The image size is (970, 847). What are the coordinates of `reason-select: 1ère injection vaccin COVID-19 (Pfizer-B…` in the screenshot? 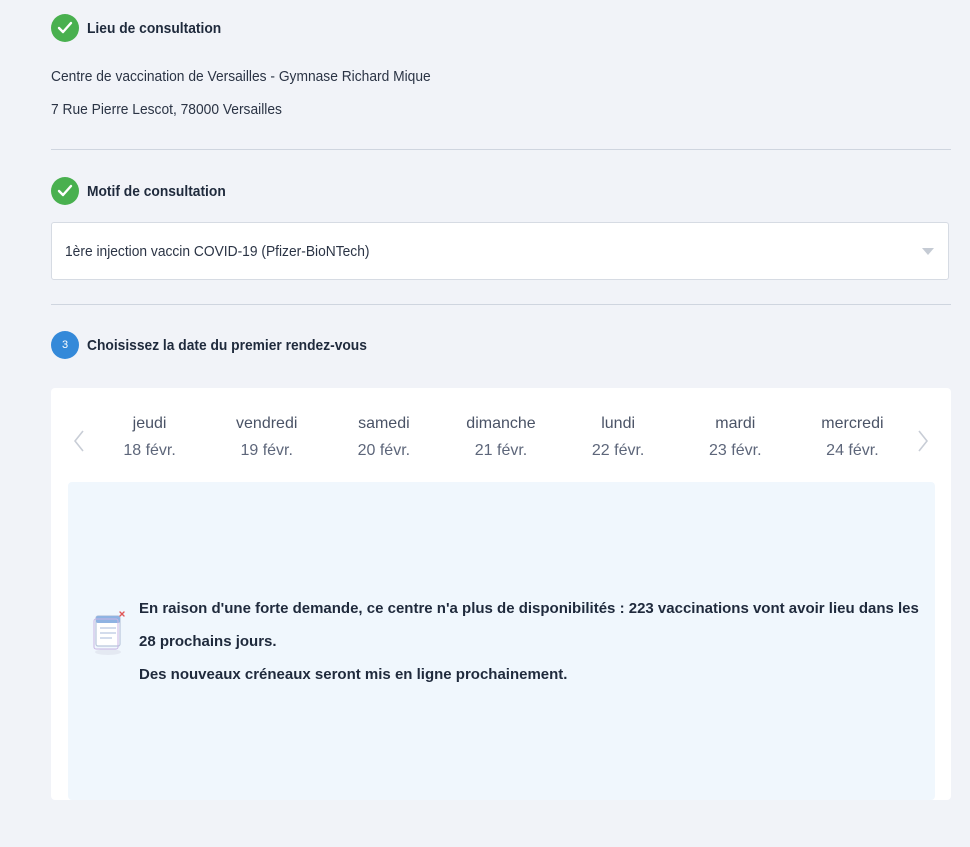 It's located at (500, 251).